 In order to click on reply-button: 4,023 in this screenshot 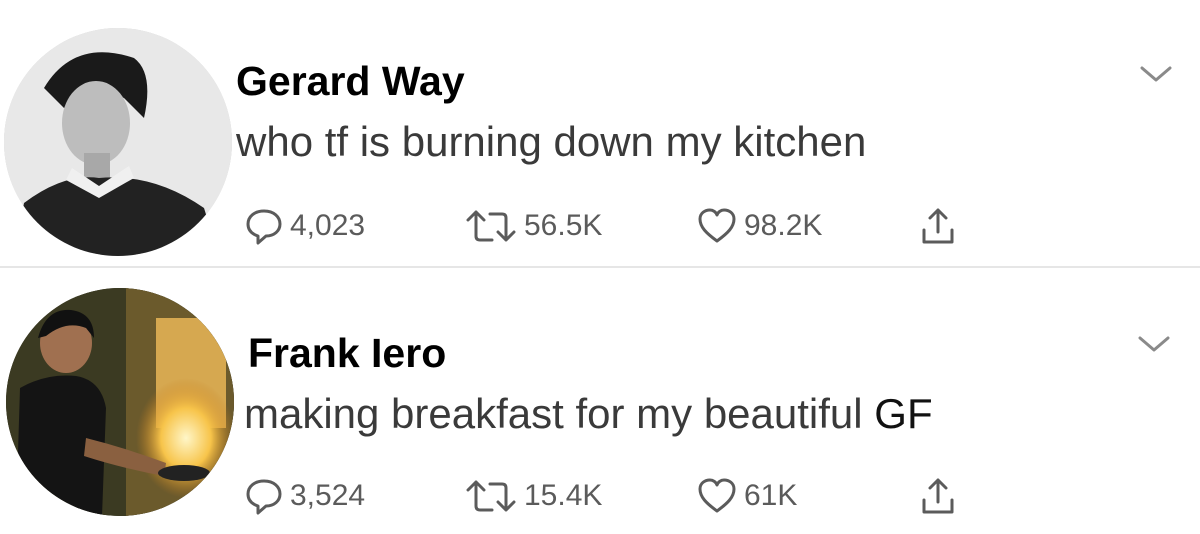, I will do `click(304, 226)`.